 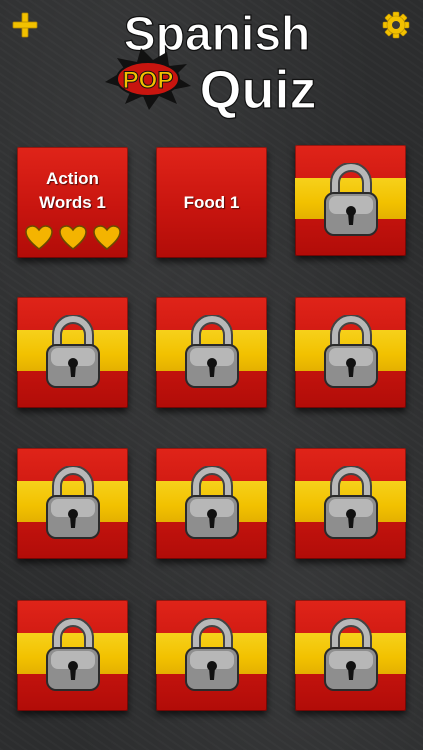 I want to click on level-tile-action-words-1: Action Words 1, so click(x=72, y=202).